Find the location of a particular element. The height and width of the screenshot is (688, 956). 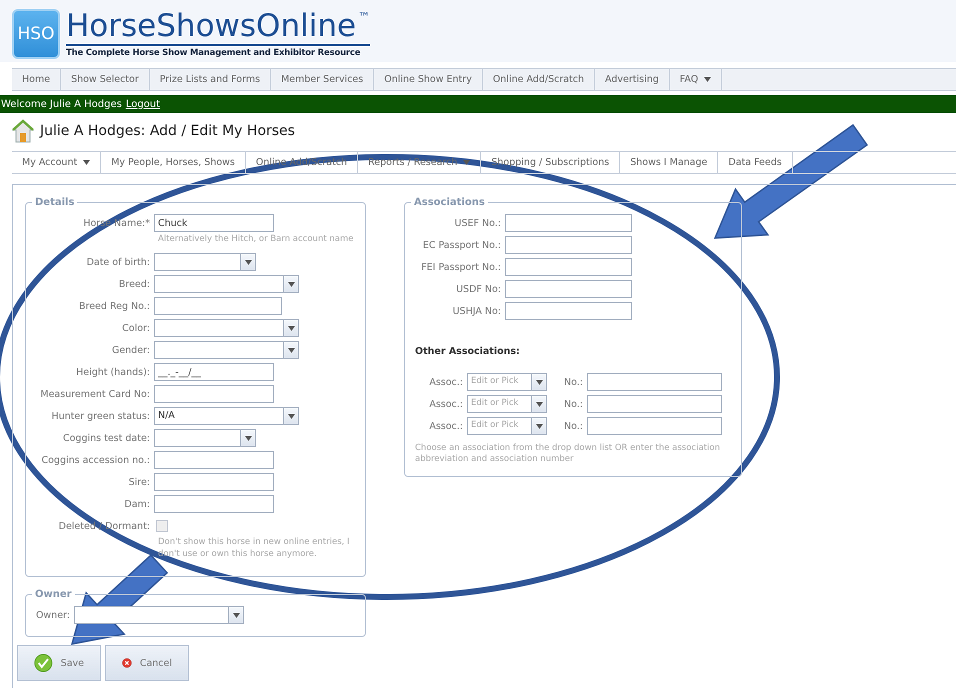

dropdown-field: N/A is located at coordinates (226, 416).